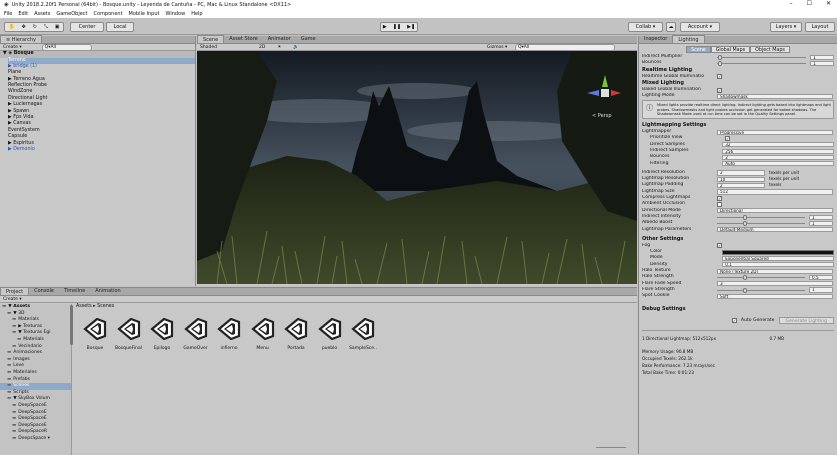  Describe the element at coordinates (363, 334) in the screenshot. I see `scene-asset: SampleSce..` at that location.